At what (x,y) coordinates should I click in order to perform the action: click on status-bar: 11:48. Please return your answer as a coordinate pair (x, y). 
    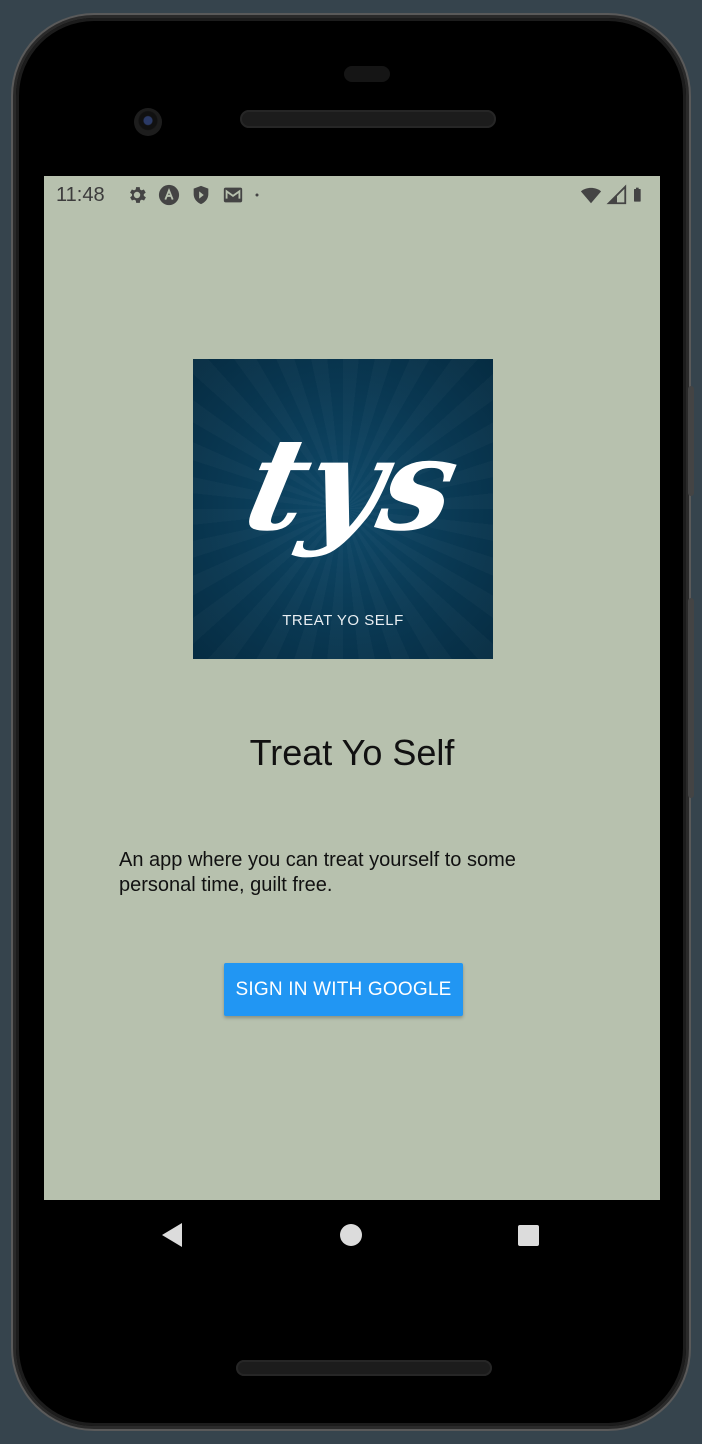
    Looking at the image, I should click on (352, 195).